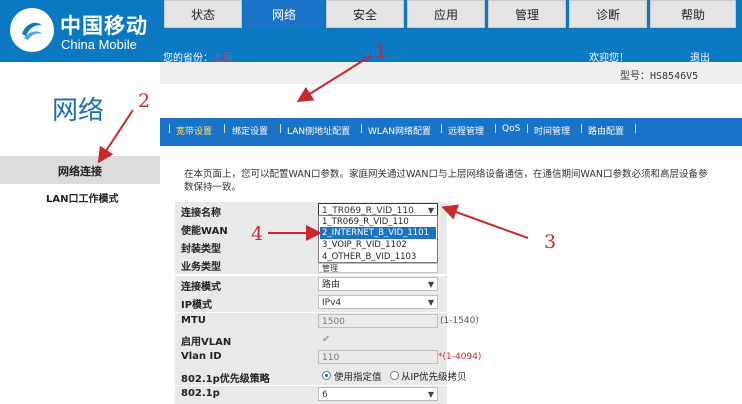 The image size is (742, 404). I want to click on service-value: 管理, so click(330, 268).